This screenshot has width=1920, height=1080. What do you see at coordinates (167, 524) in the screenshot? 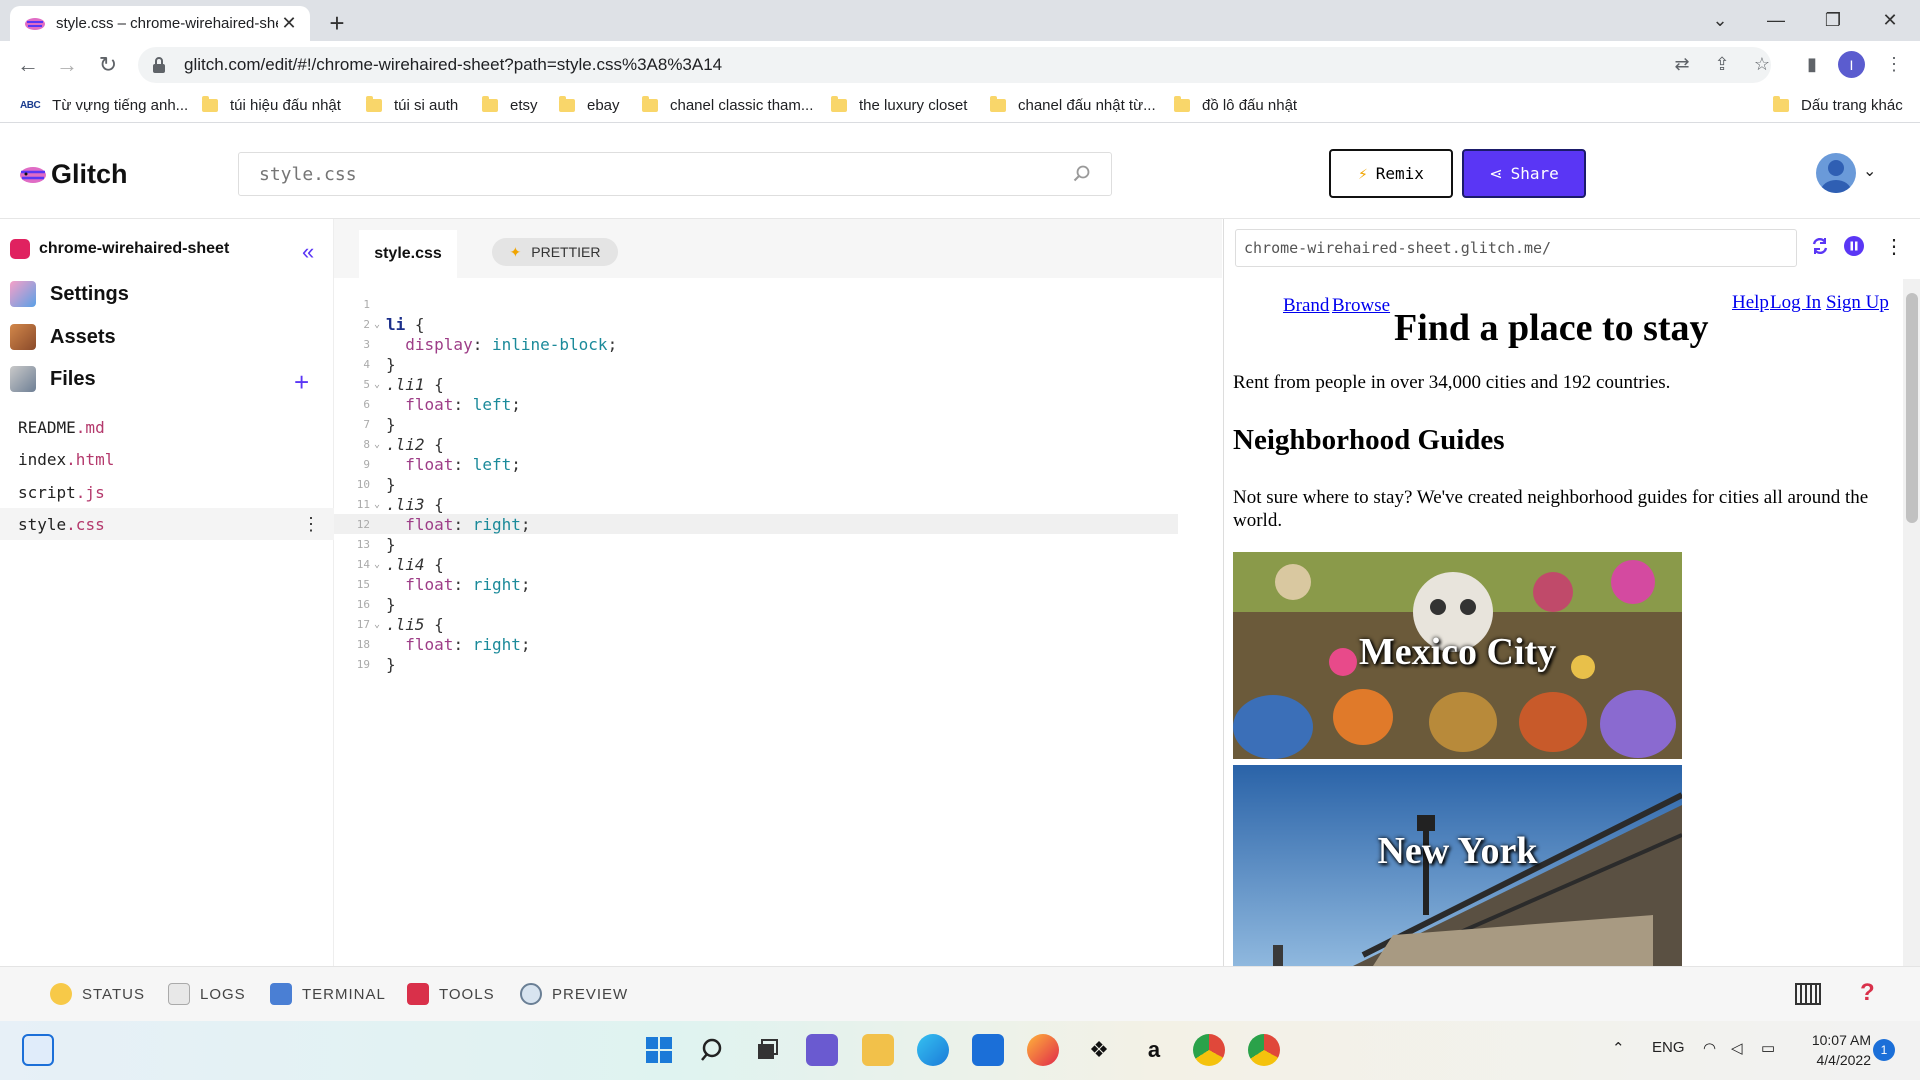
I see `file-item-active: style .css ⋮` at bounding box center [167, 524].